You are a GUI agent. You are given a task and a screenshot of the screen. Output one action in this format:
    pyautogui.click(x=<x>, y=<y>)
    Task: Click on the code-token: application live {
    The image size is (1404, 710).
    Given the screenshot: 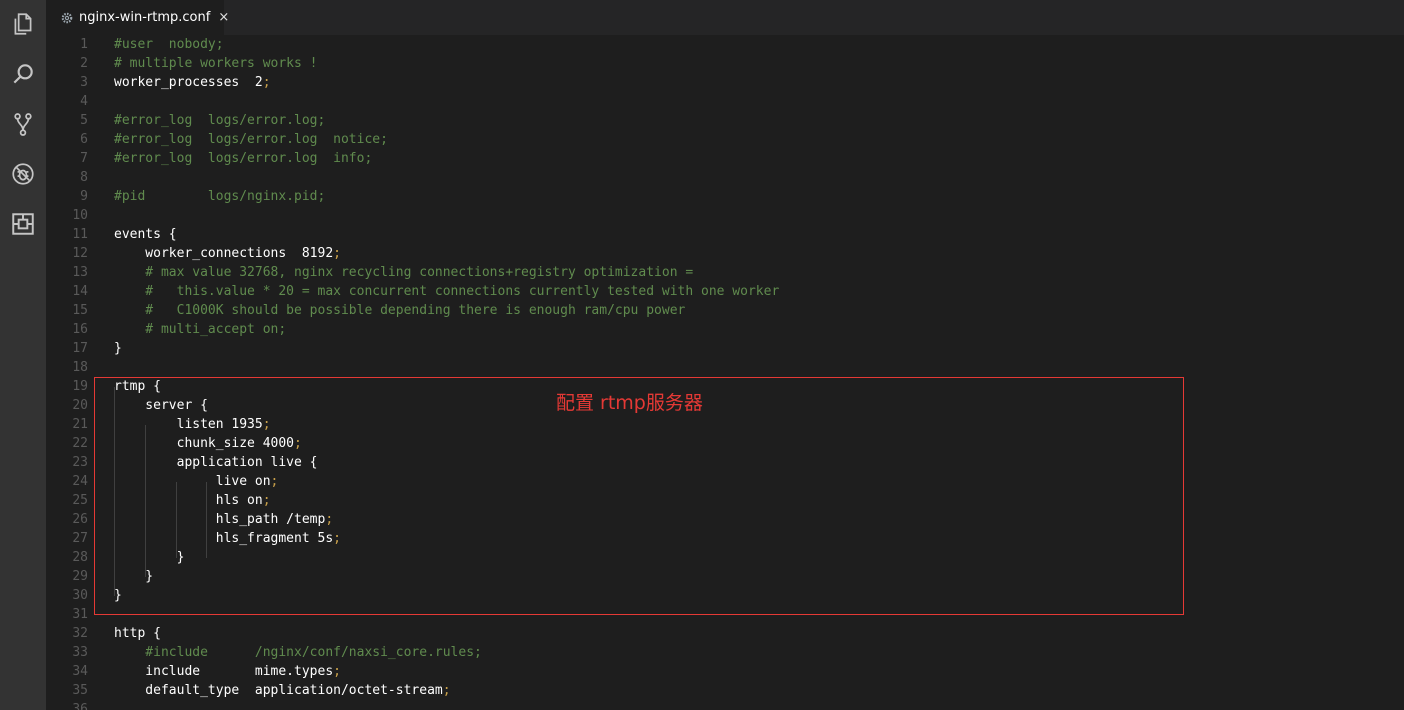 What is the action you would take?
    pyautogui.click(x=216, y=462)
    